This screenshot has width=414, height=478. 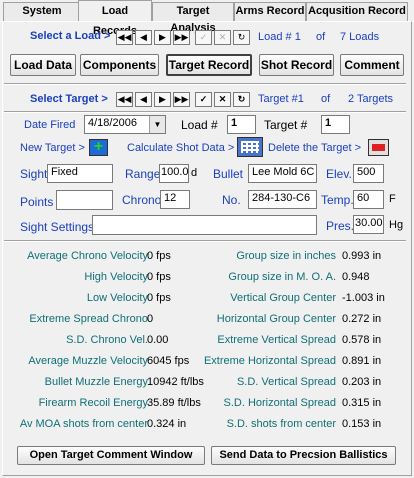 I want to click on number-label: No., so click(x=231, y=200).